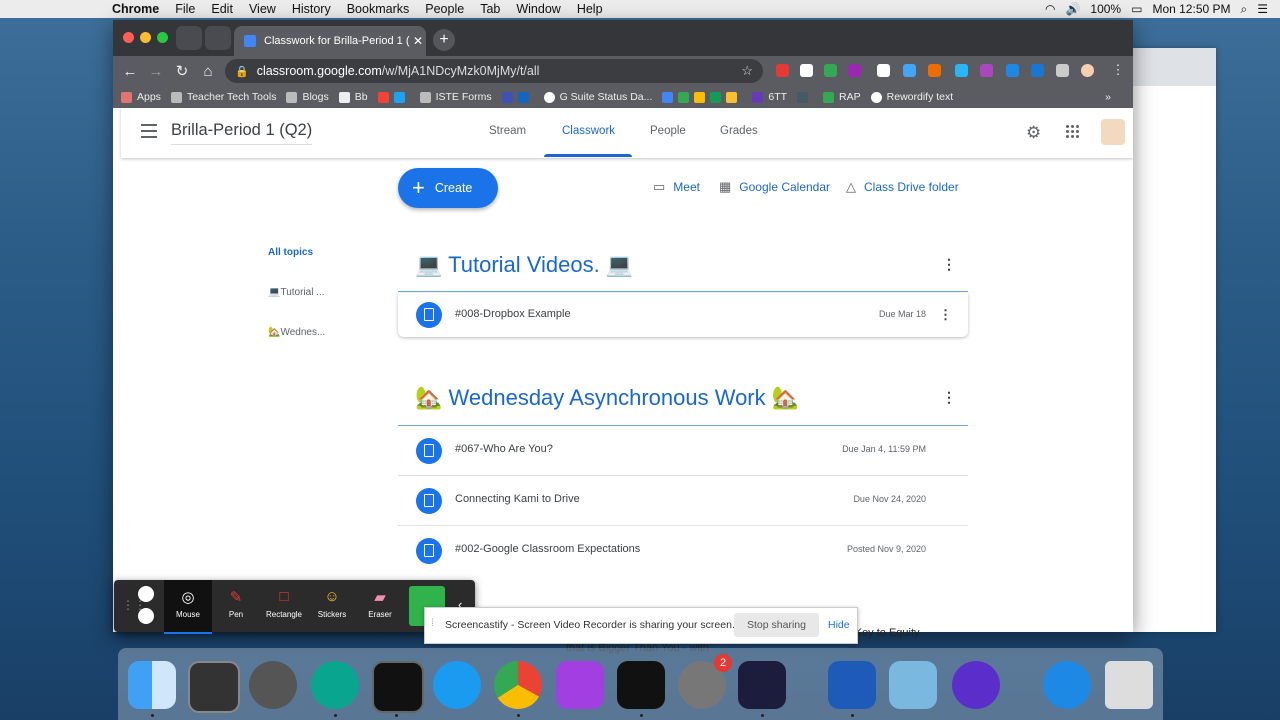 The image size is (1280, 720). I want to click on finder-icon, so click(152, 685).